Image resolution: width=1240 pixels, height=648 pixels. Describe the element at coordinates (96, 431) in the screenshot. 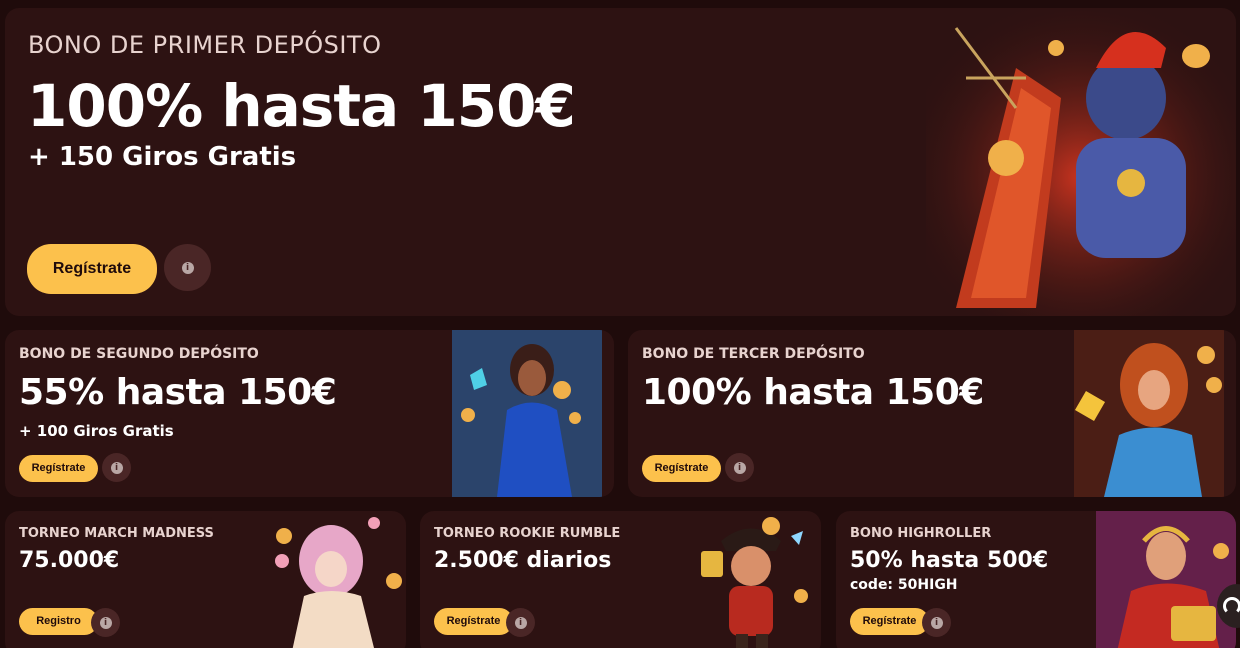

I see `bonus-subtitle: + 100 Giros Gratis` at that location.